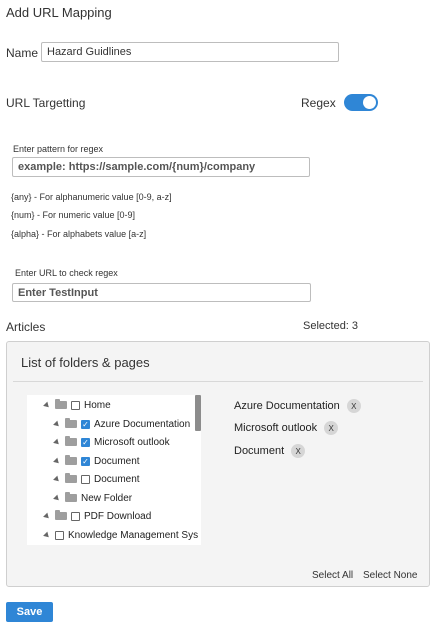 The image size is (434, 626). I want to click on tree-node-azure-documentation: ✓ Azure Documentation, so click(122, 424).